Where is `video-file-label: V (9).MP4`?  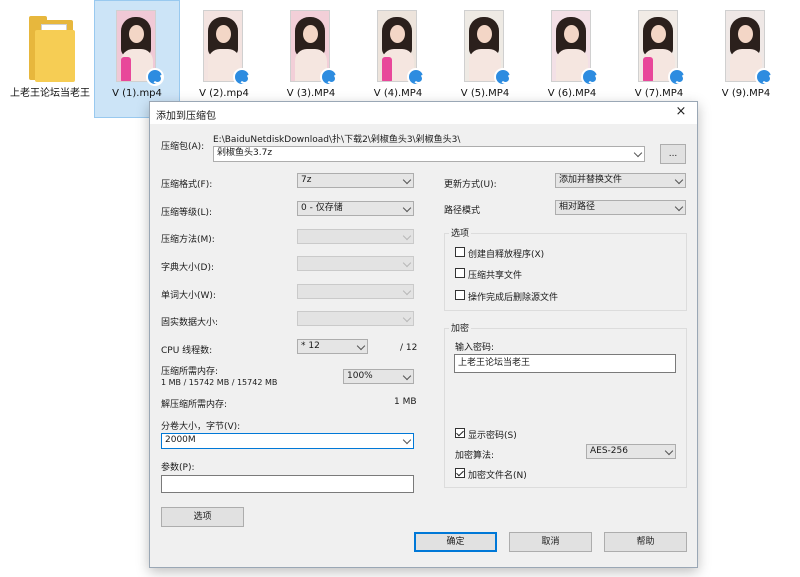 video-file-label: V (9).MP4 is located at coordinates (746, 93).